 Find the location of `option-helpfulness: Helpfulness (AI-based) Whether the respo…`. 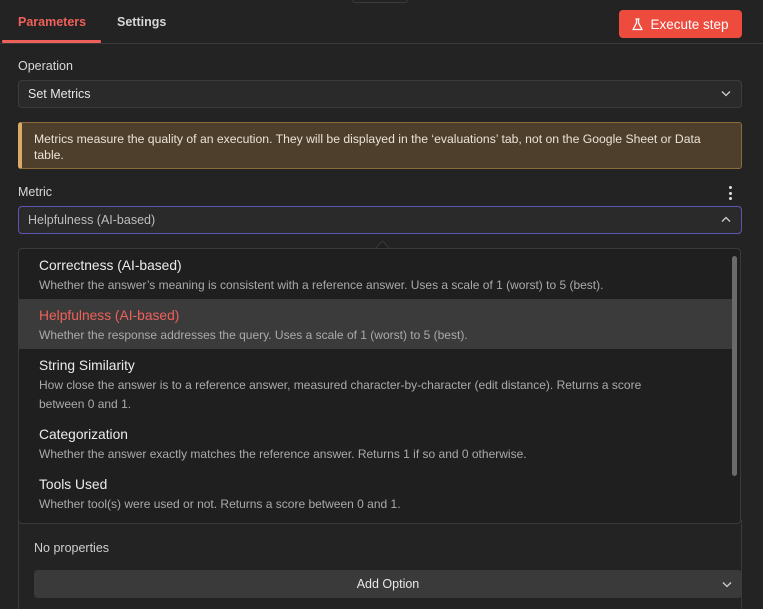

option-helpfulness: Helpfulness (AI-based) Whether the respo… is located at coordinates (376, 324).